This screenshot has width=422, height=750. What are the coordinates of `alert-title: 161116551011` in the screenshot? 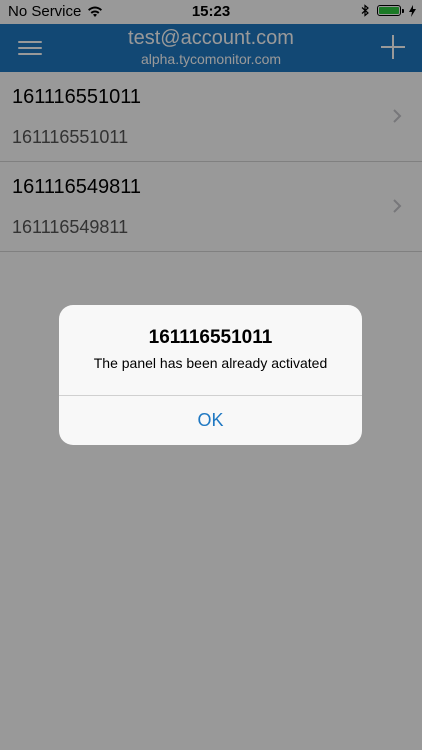 It's located at (210, 337).